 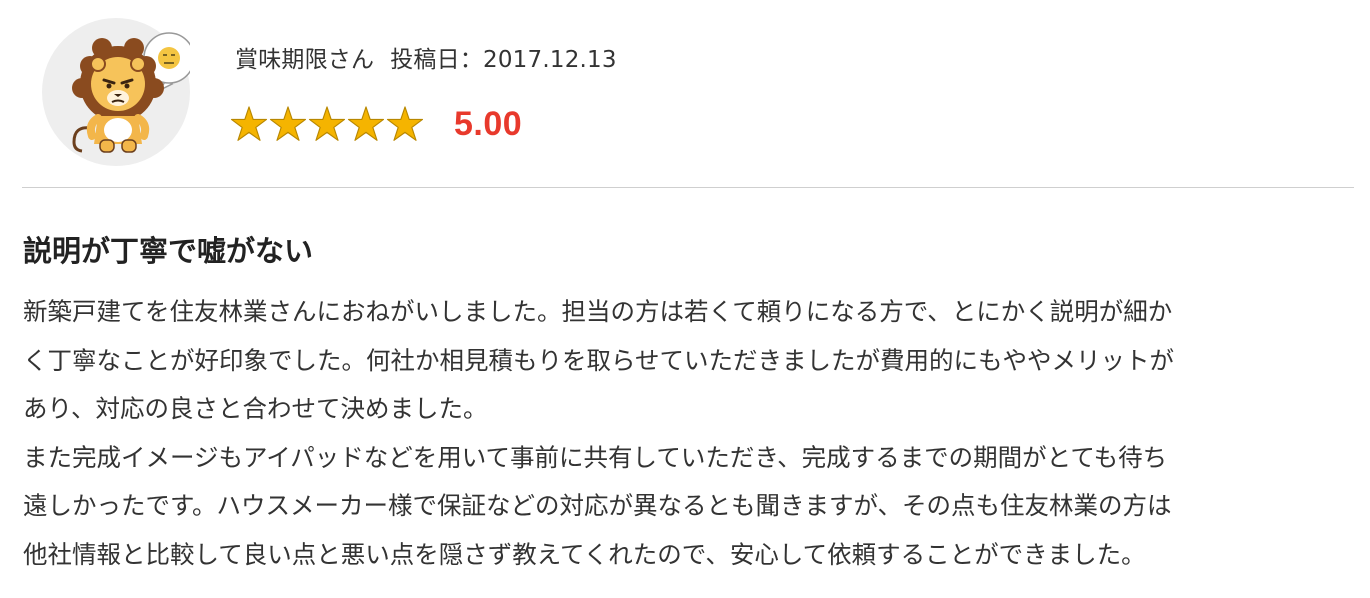 What do you see at coordinates (131, 92) in the screenshot?
I see `lion-mascot-icon` at bounding box center [131, 92].